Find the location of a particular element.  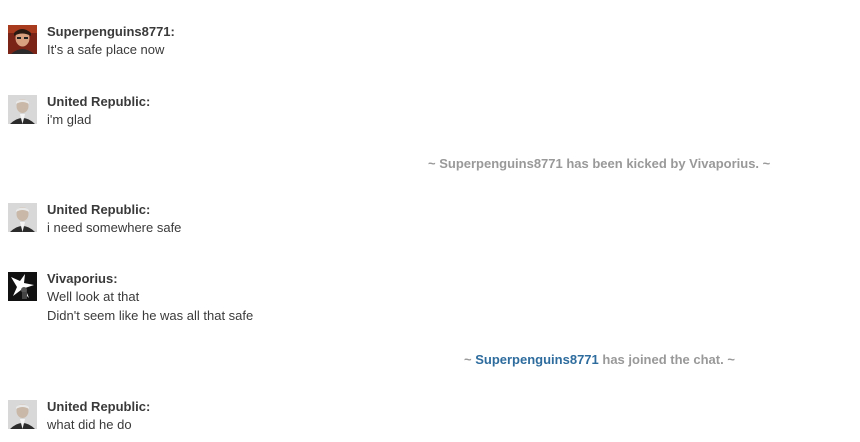

star-silhouette-icon is located at coordinates (22, 286).